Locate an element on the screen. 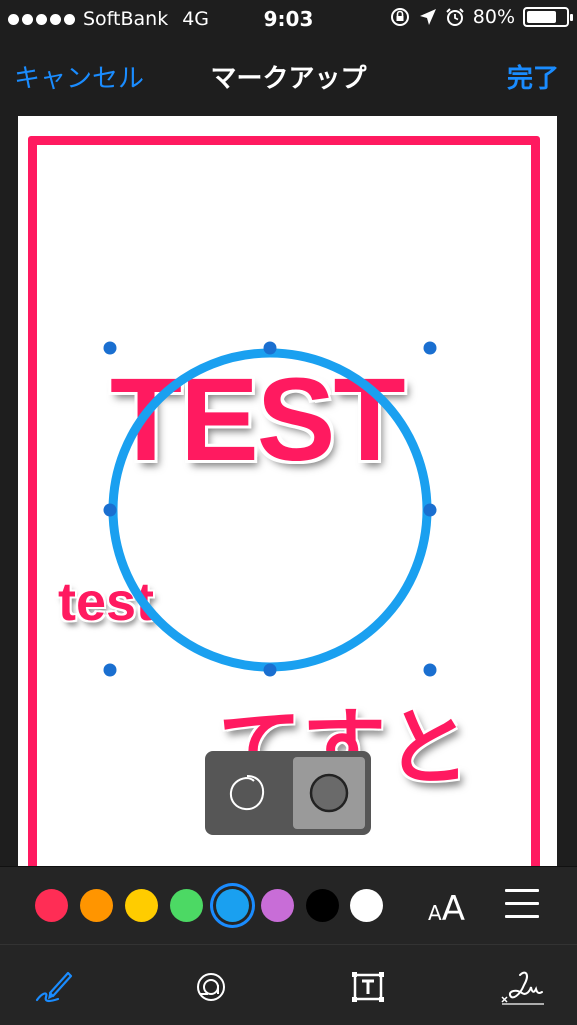 The height and width of the screenshot is (1025, 577). filled-circle-icon is located at coordinates (329, 793).